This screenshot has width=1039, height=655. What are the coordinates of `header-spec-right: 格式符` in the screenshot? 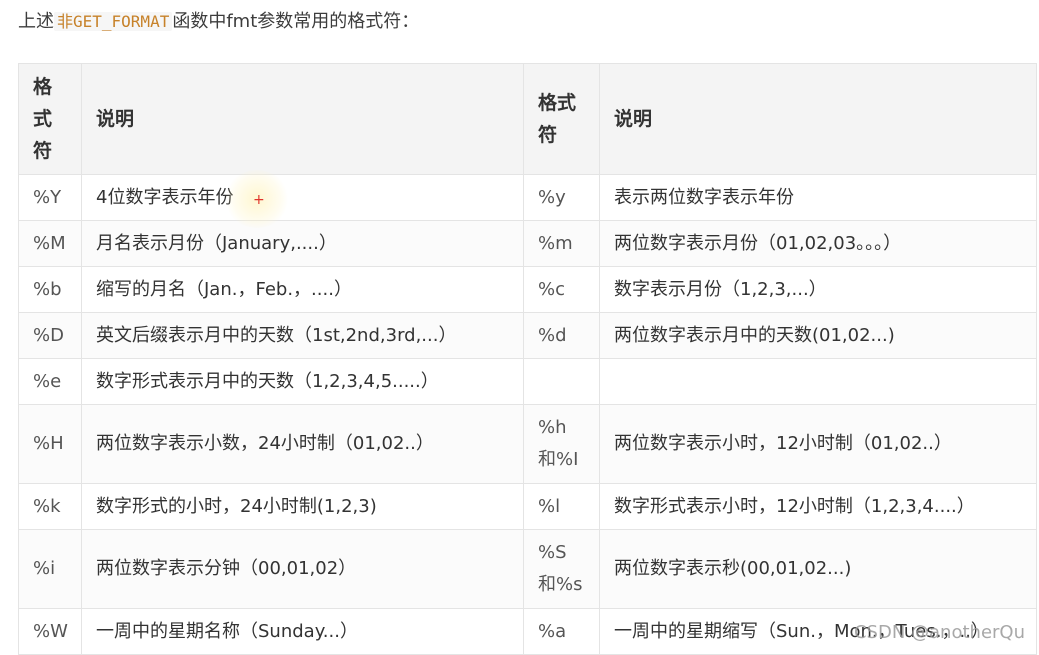 It's located at (561, 119).